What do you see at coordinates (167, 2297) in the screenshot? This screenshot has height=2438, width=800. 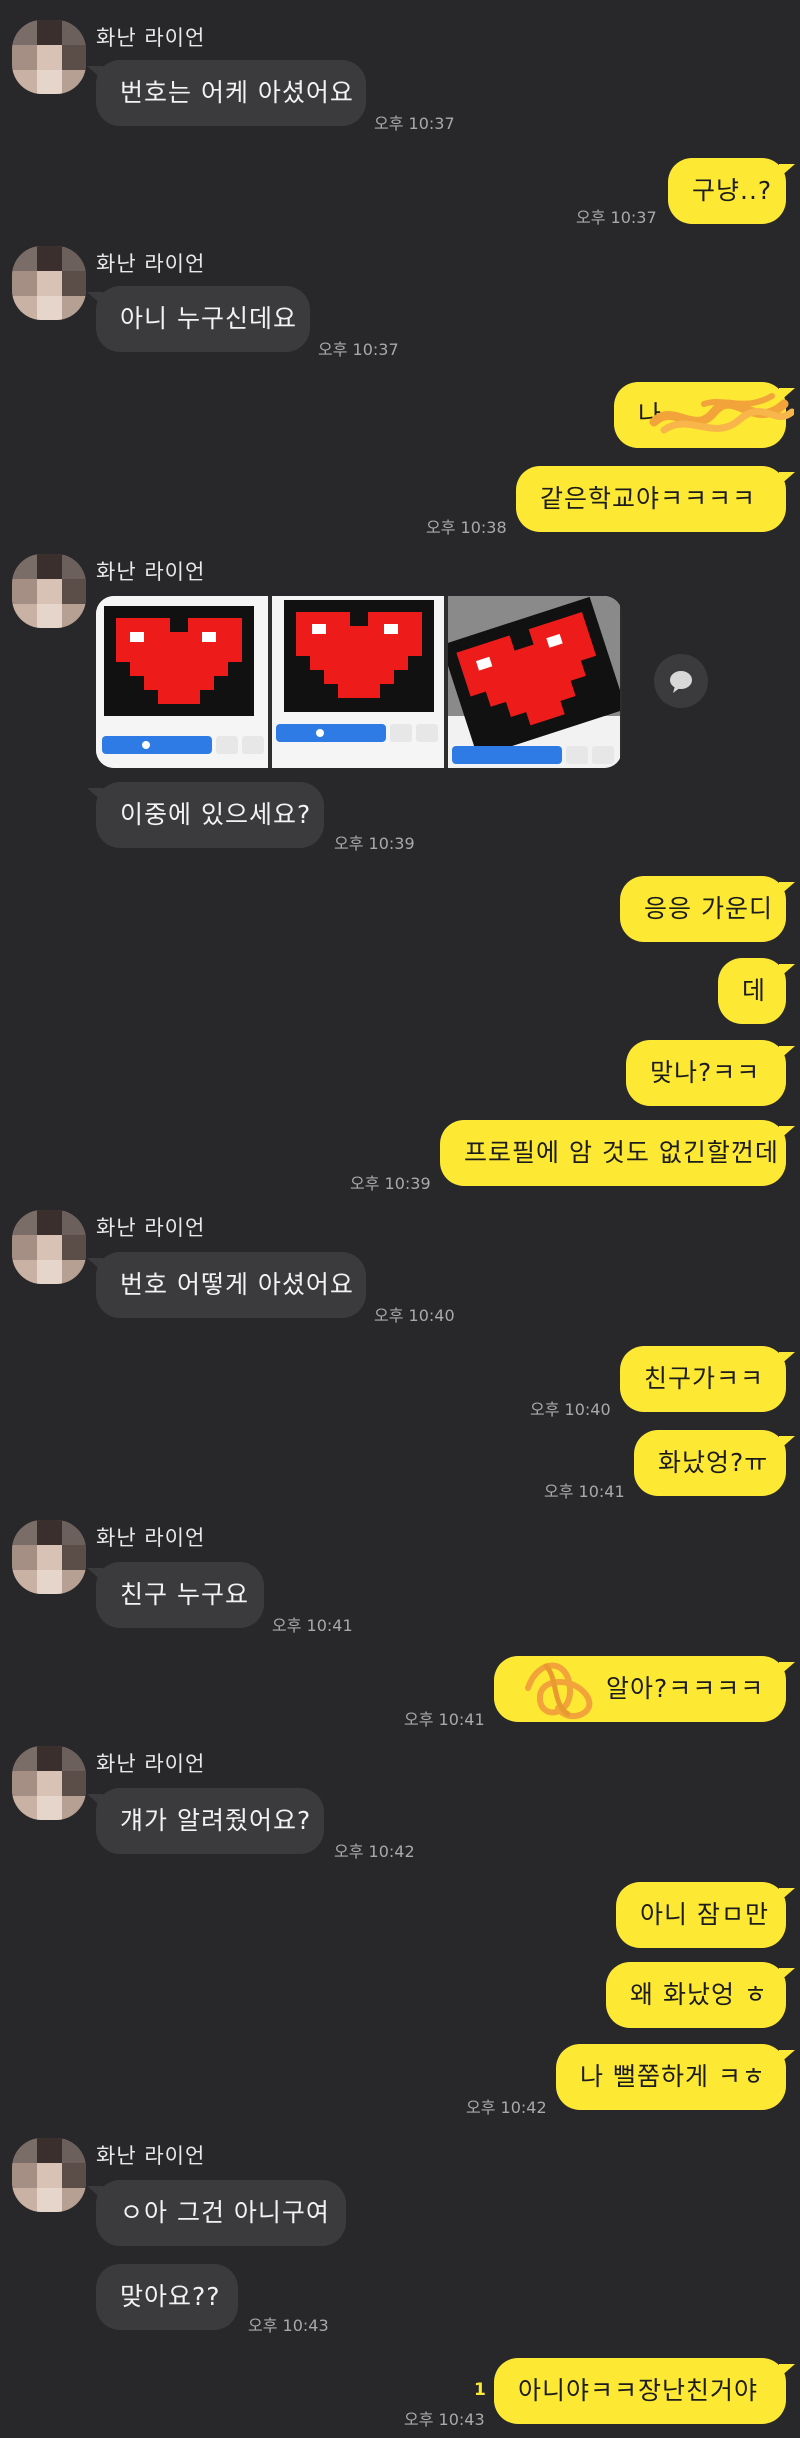 I see `message-bubble: 맞아요??` at bounding box center [167, 2297].